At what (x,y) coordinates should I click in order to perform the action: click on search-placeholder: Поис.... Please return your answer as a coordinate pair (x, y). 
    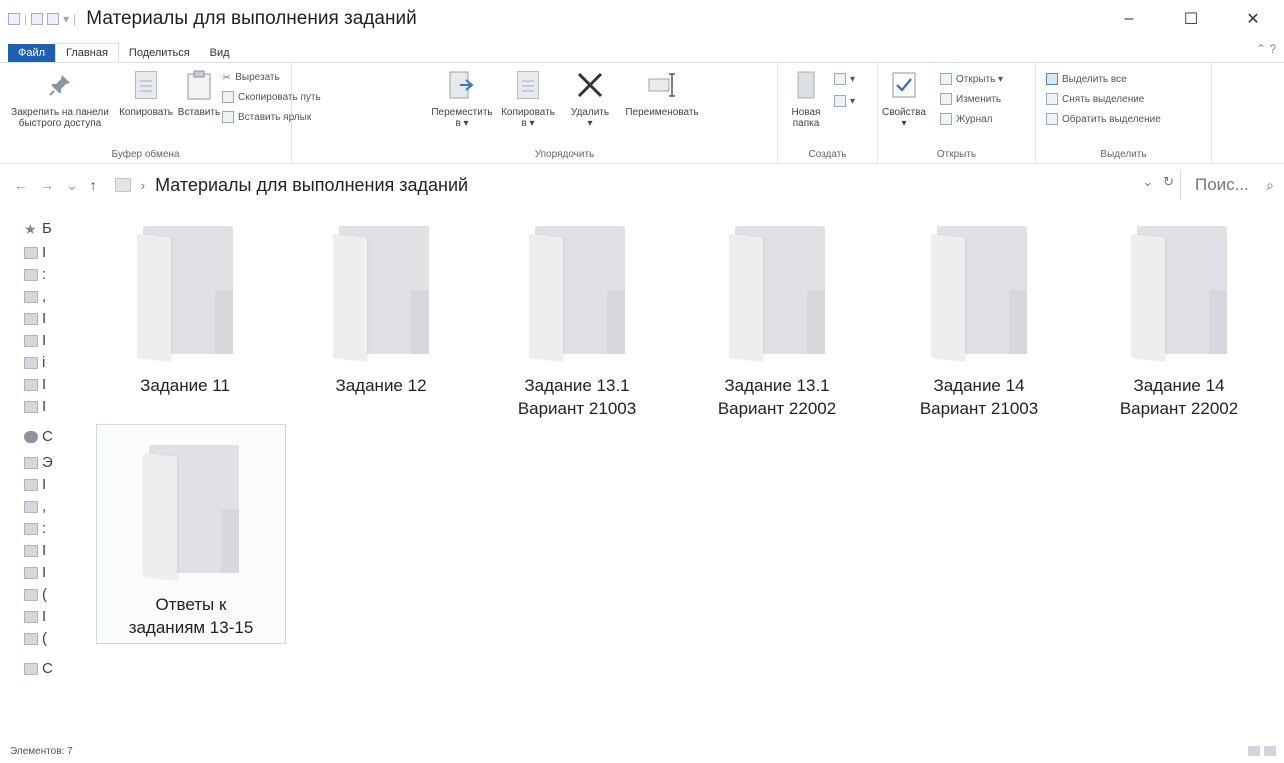
    Looking at the image, I should click on (1222, 184).